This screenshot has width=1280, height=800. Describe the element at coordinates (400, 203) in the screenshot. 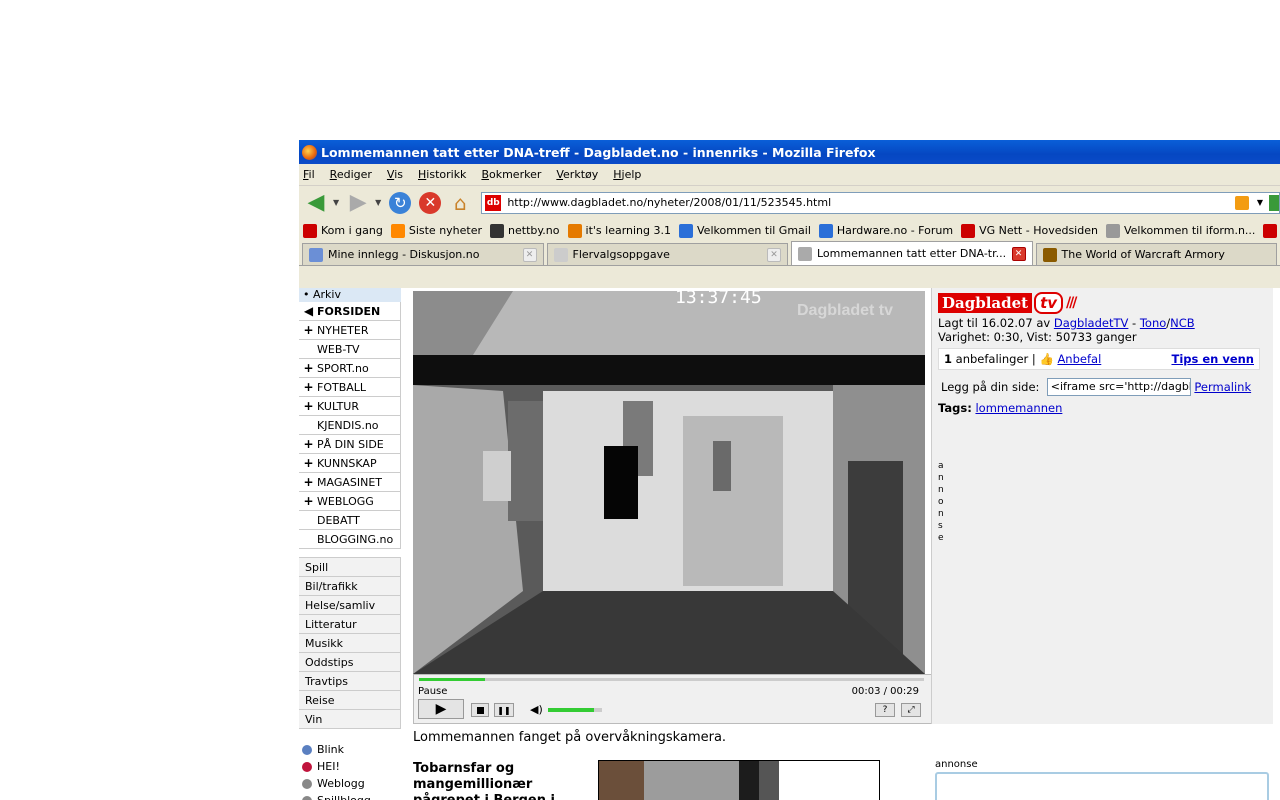

I see `reload-button: ↻` at that location.